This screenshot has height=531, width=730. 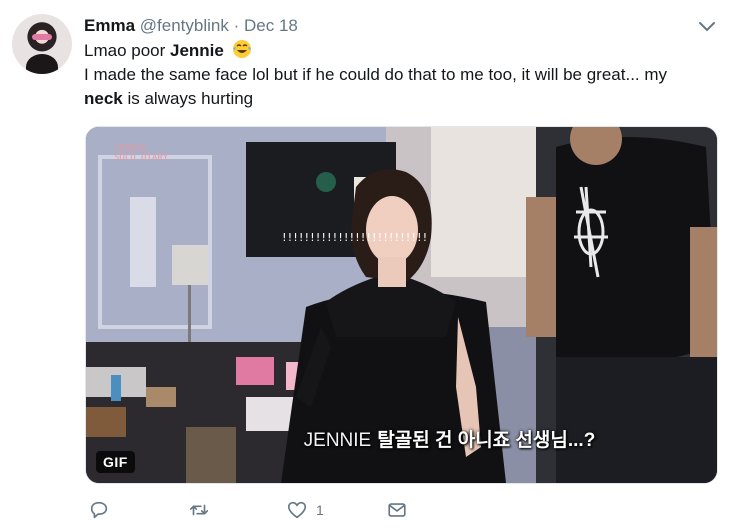 What do you see at coordinates (199, 510) in the screenshot?
I see `retweet-icon` at bounding box center [199, 510].